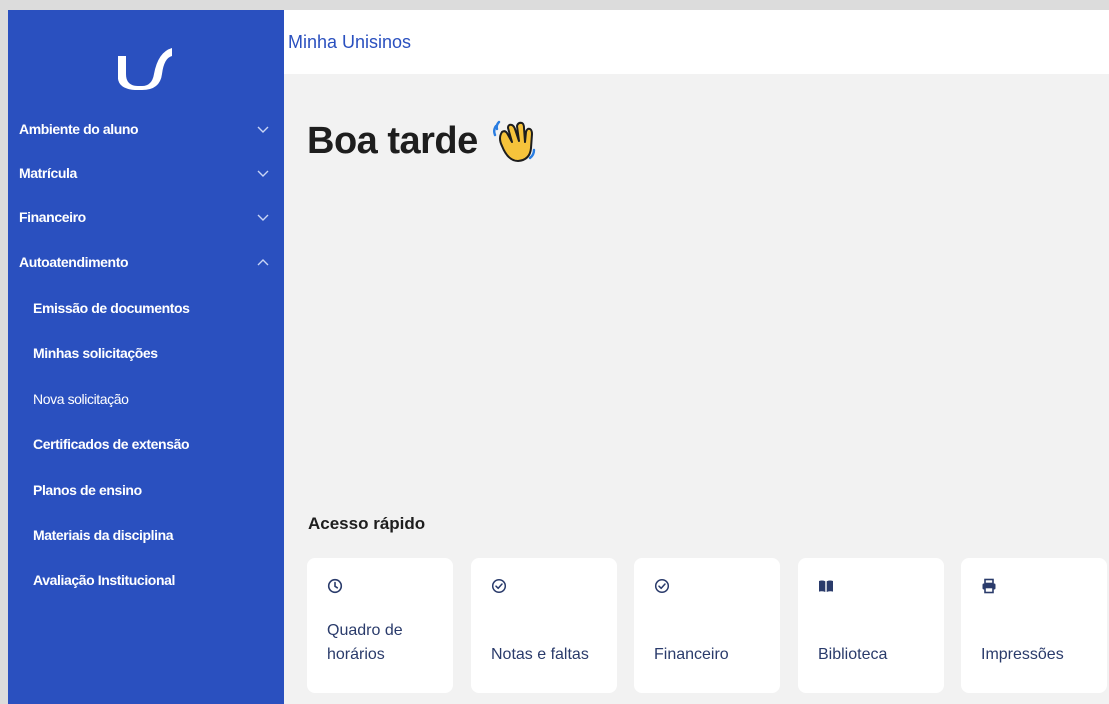 The height and width of the screenshot is (704, 1109). Describe the element at coordinates (146, 399) in the screenshot. I see `sidebar-subitem-nova-solicitacao: Nova solicitação` at that location.